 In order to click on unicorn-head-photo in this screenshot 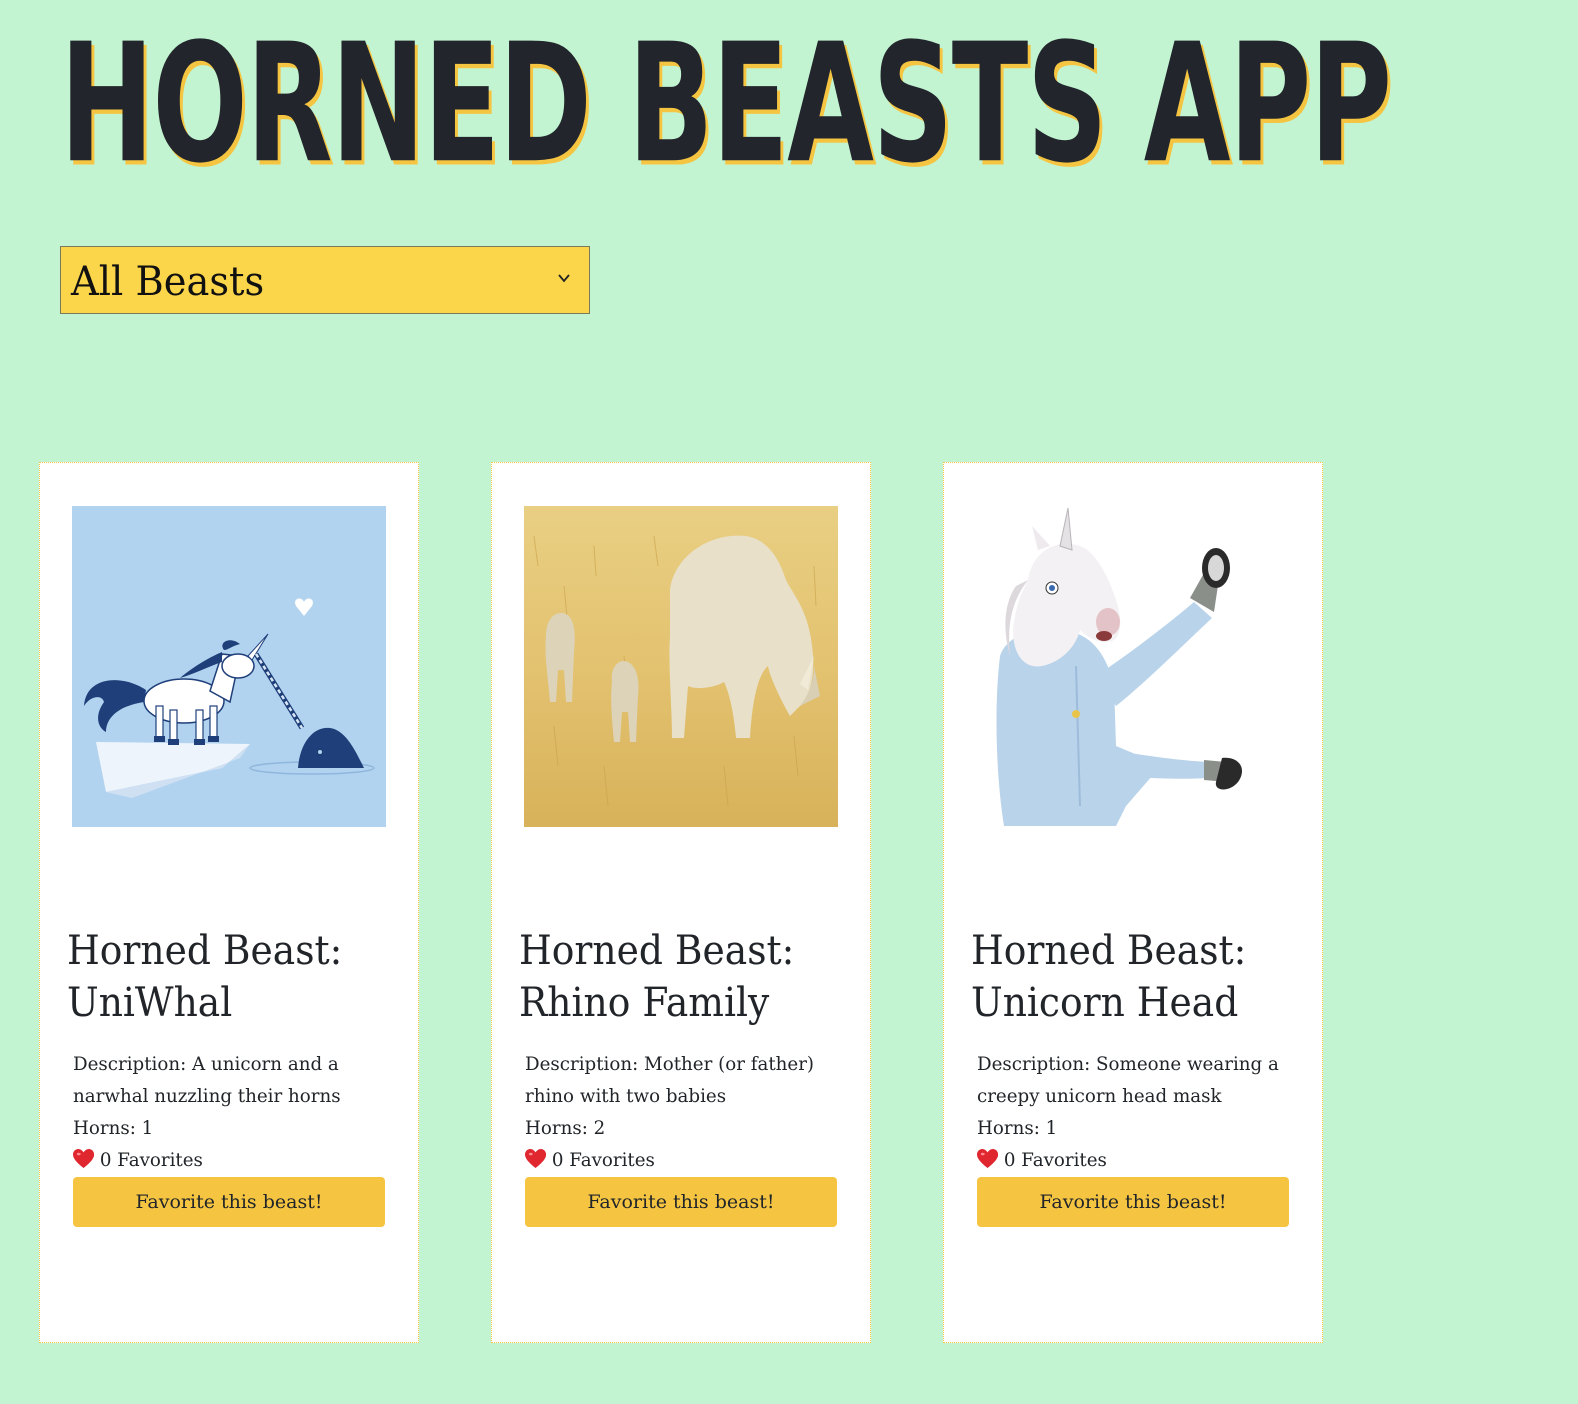, I will do `click(1133, 666)`.